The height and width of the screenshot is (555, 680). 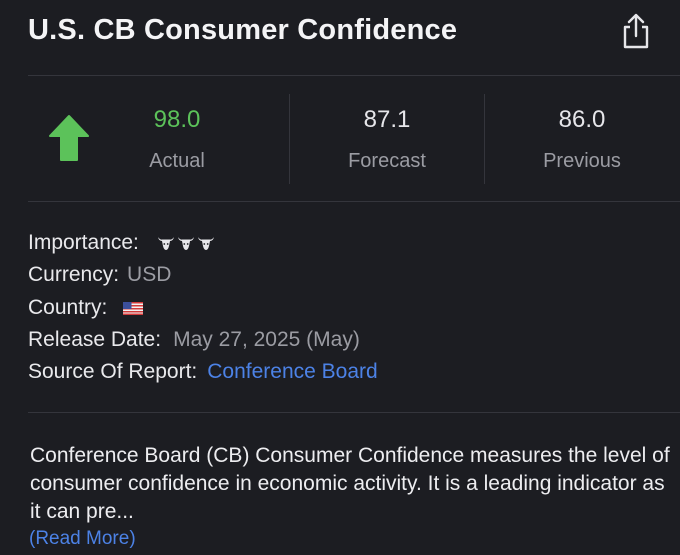 I want to click on arrow-up-icon, so click(x=69, y=138).